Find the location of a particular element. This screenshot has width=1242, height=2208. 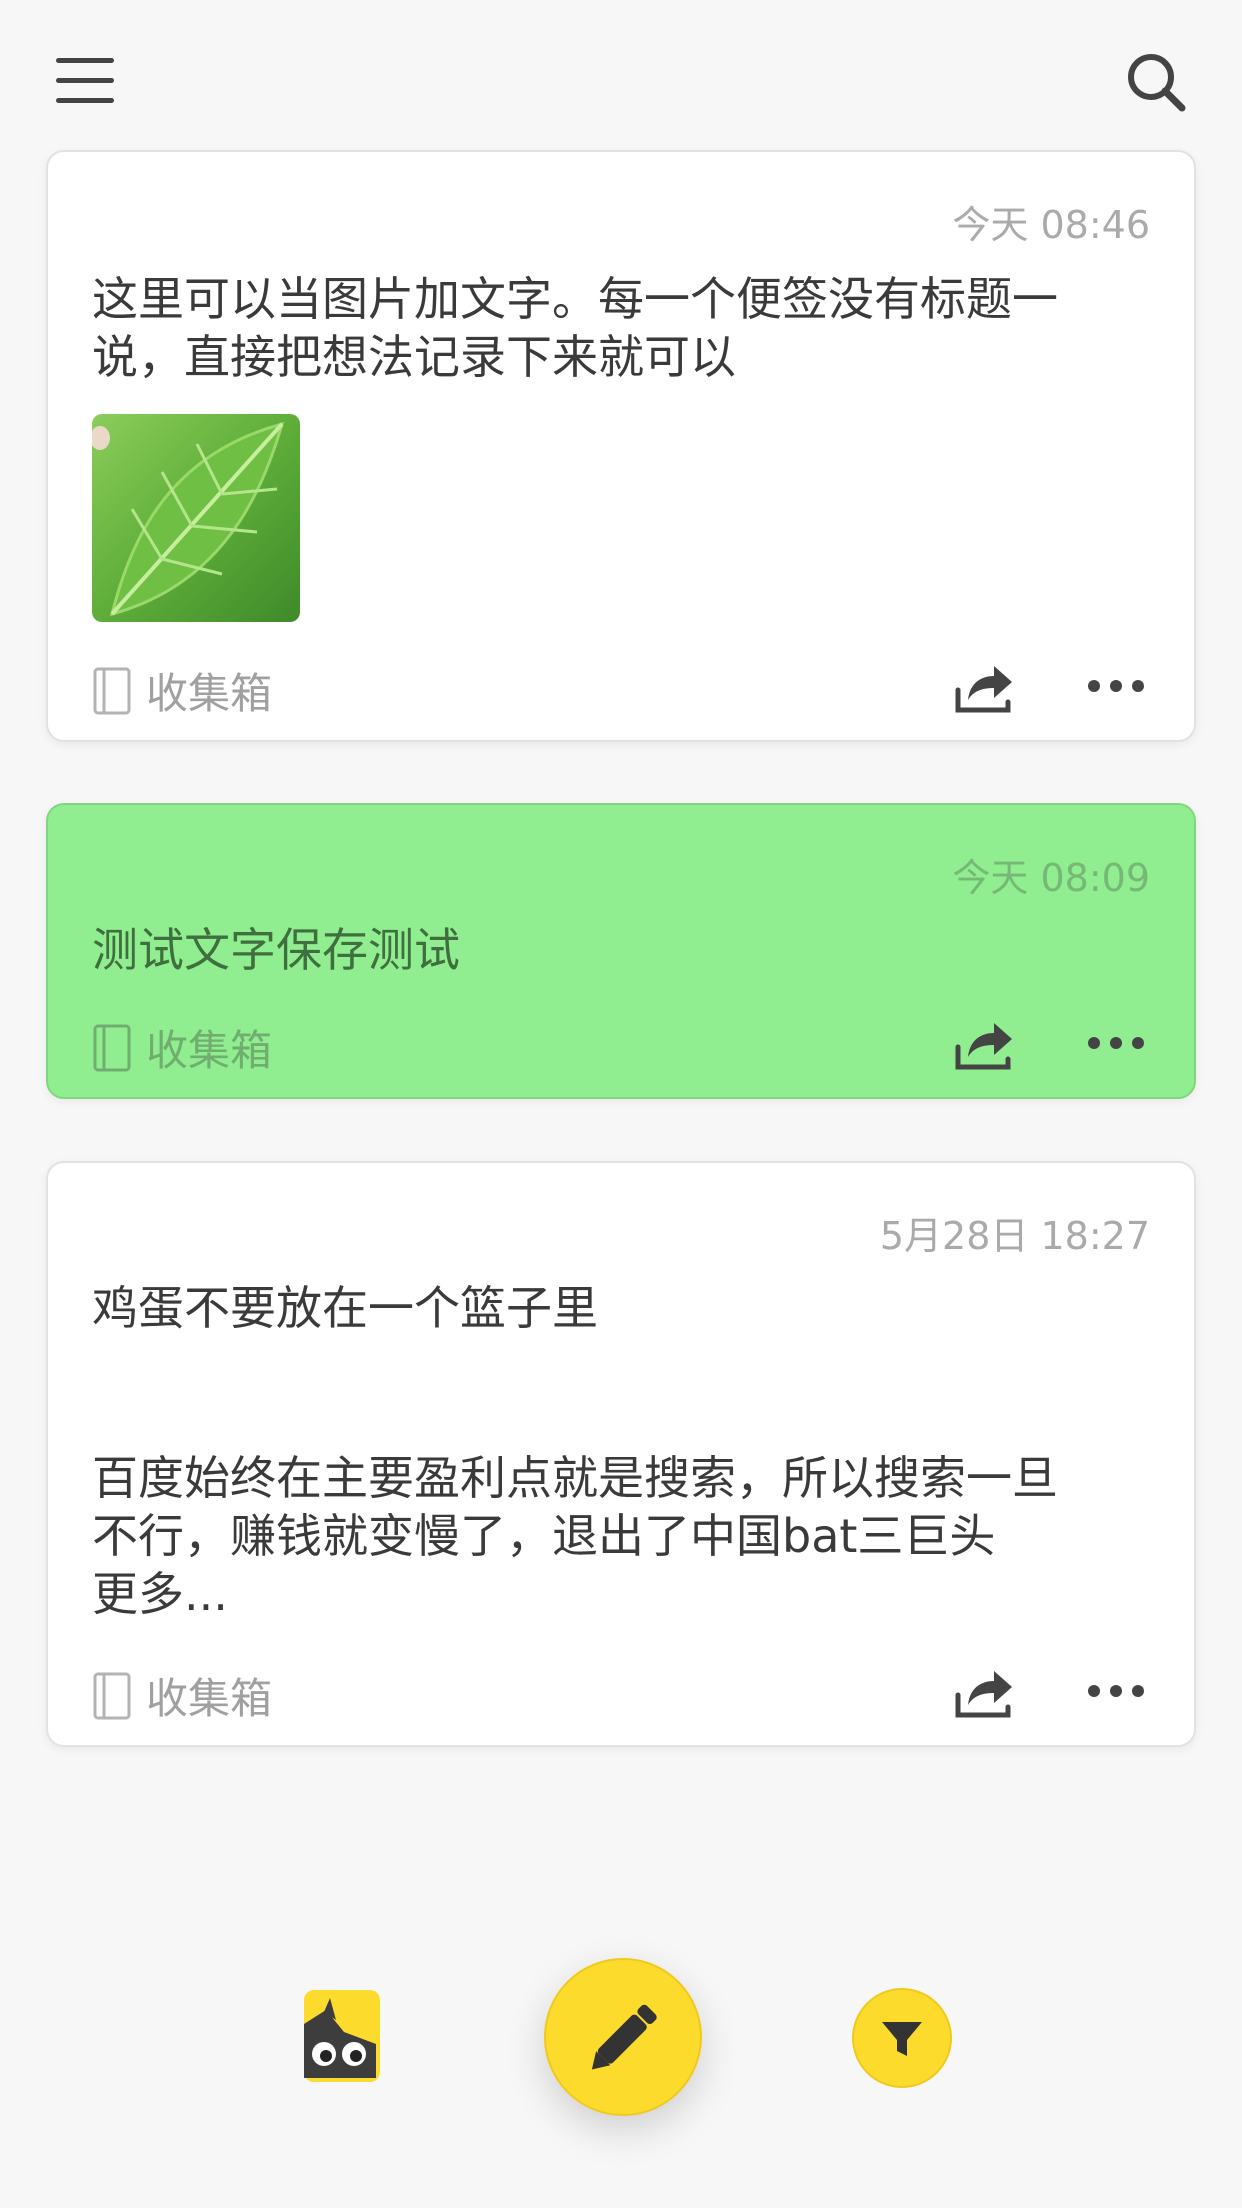

note-time: 5月28日 18:27 is located at coordinates (1014, 1236).